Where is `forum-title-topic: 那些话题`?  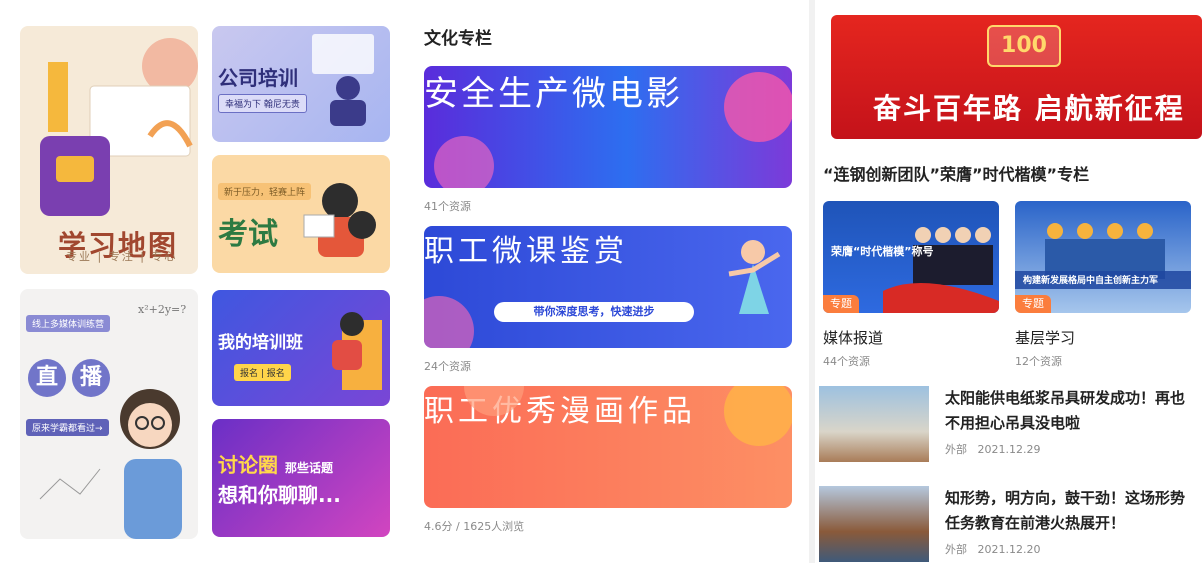
forum-title-topic: 那些话题 is located at coordinates (308, 468).